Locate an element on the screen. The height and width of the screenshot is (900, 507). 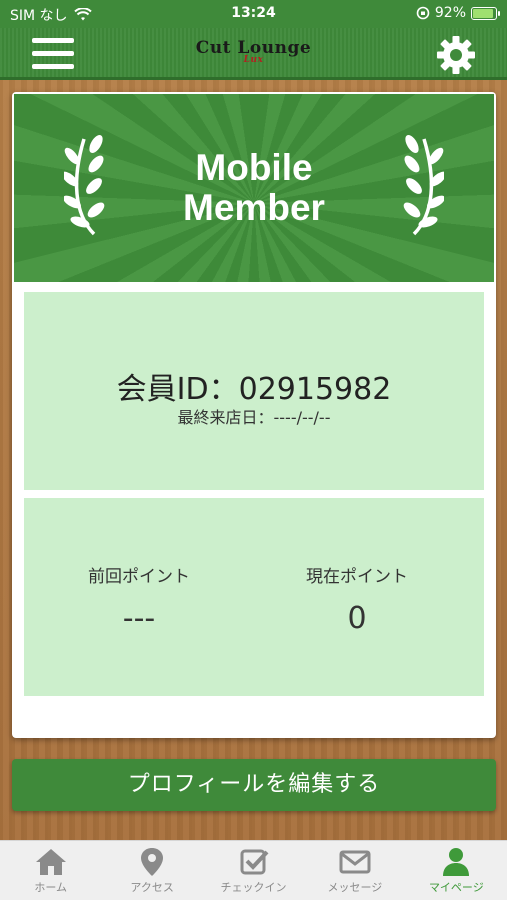
orientation-lock-icon is located at coordinates (423, 13).